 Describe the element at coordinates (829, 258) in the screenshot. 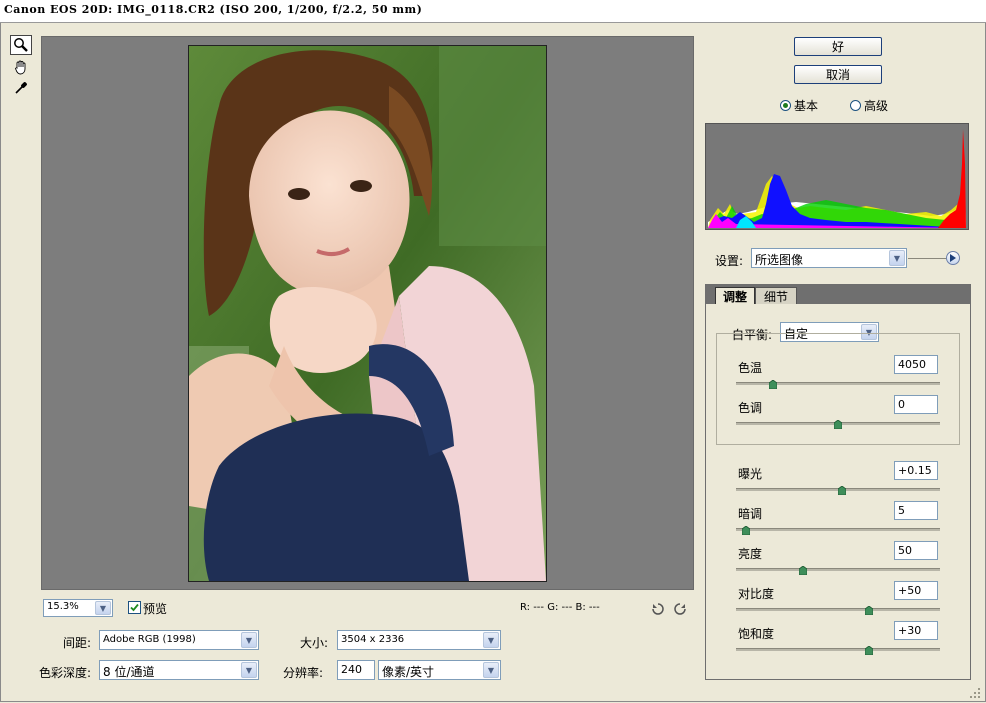

I see `settings-select: 所选图像 ▼` at that location.